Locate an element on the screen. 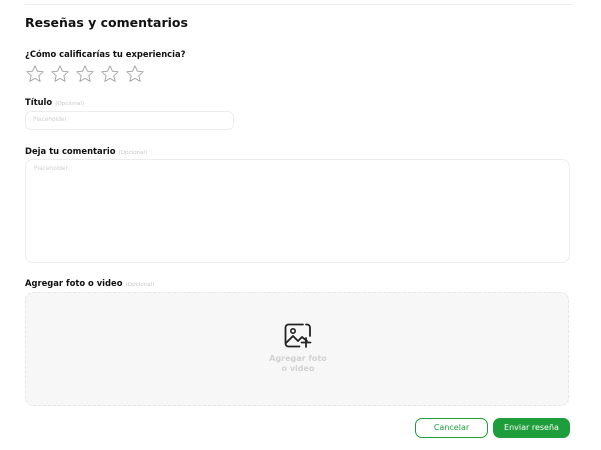 The height and width of the screenshot is (450, 601). dropzone-line-2: o video is located at coordinates (298, 368).